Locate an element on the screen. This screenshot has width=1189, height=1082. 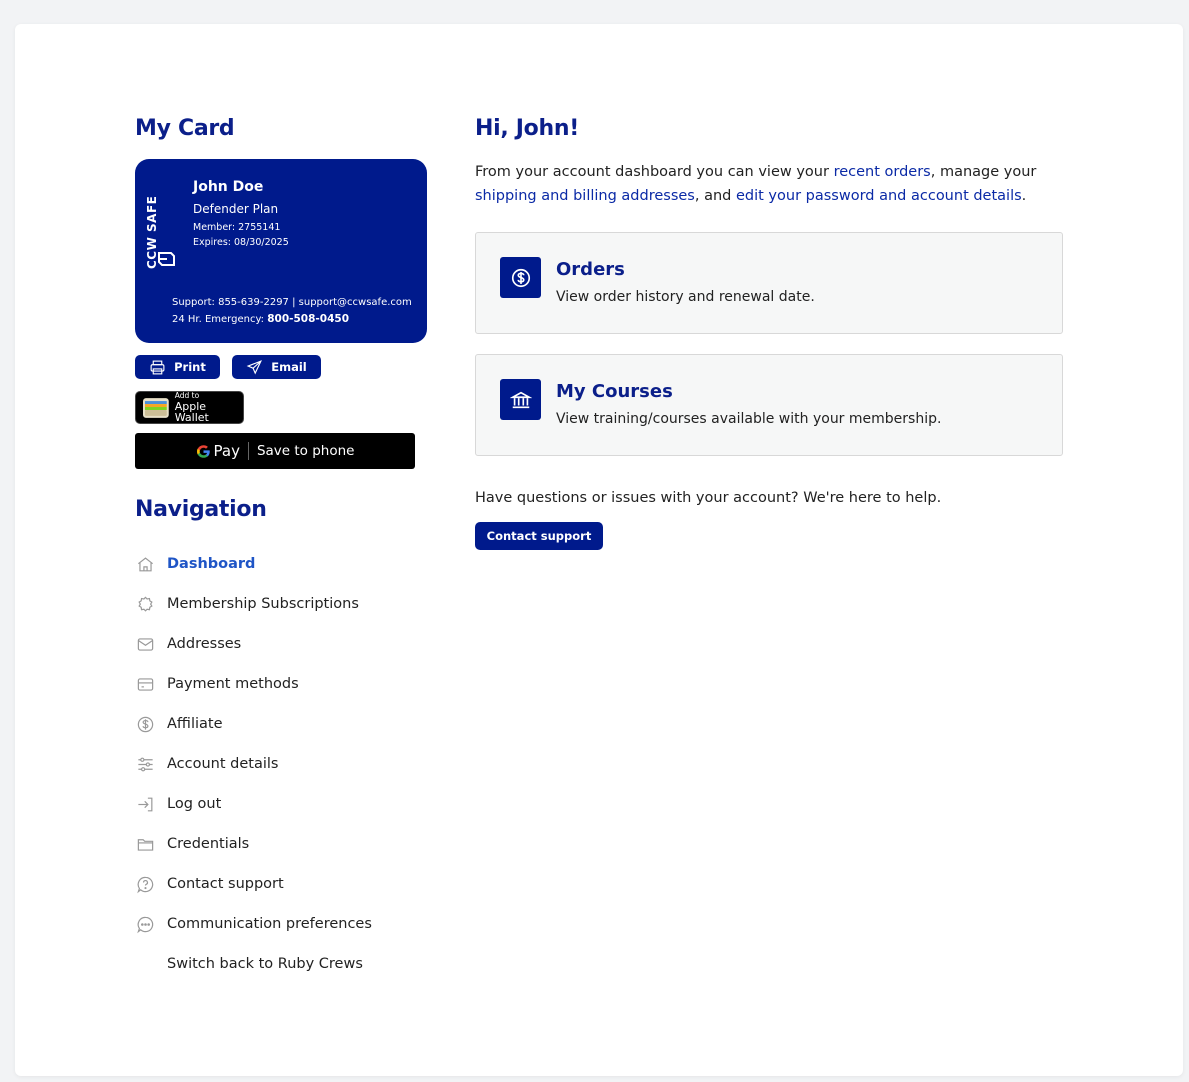
wallet-icon is located at coordinates (156, 407).